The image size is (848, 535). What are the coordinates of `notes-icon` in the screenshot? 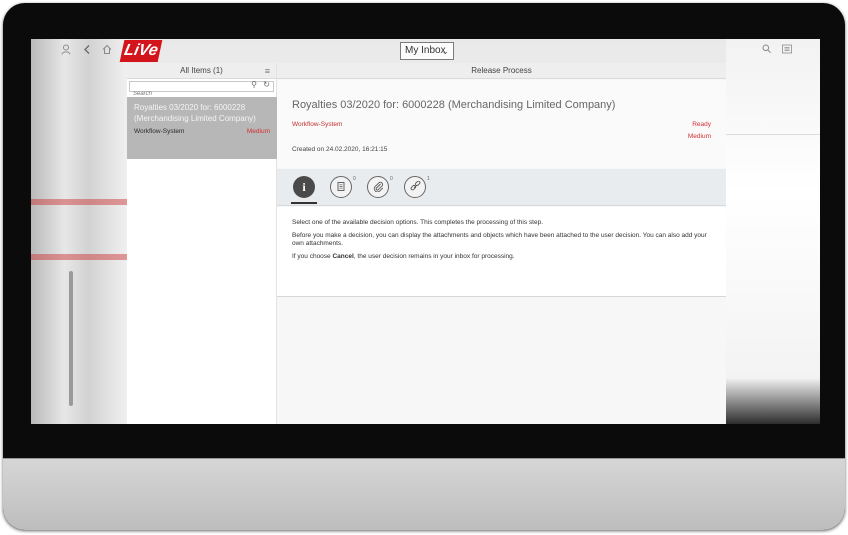 It's located at (341, 188).